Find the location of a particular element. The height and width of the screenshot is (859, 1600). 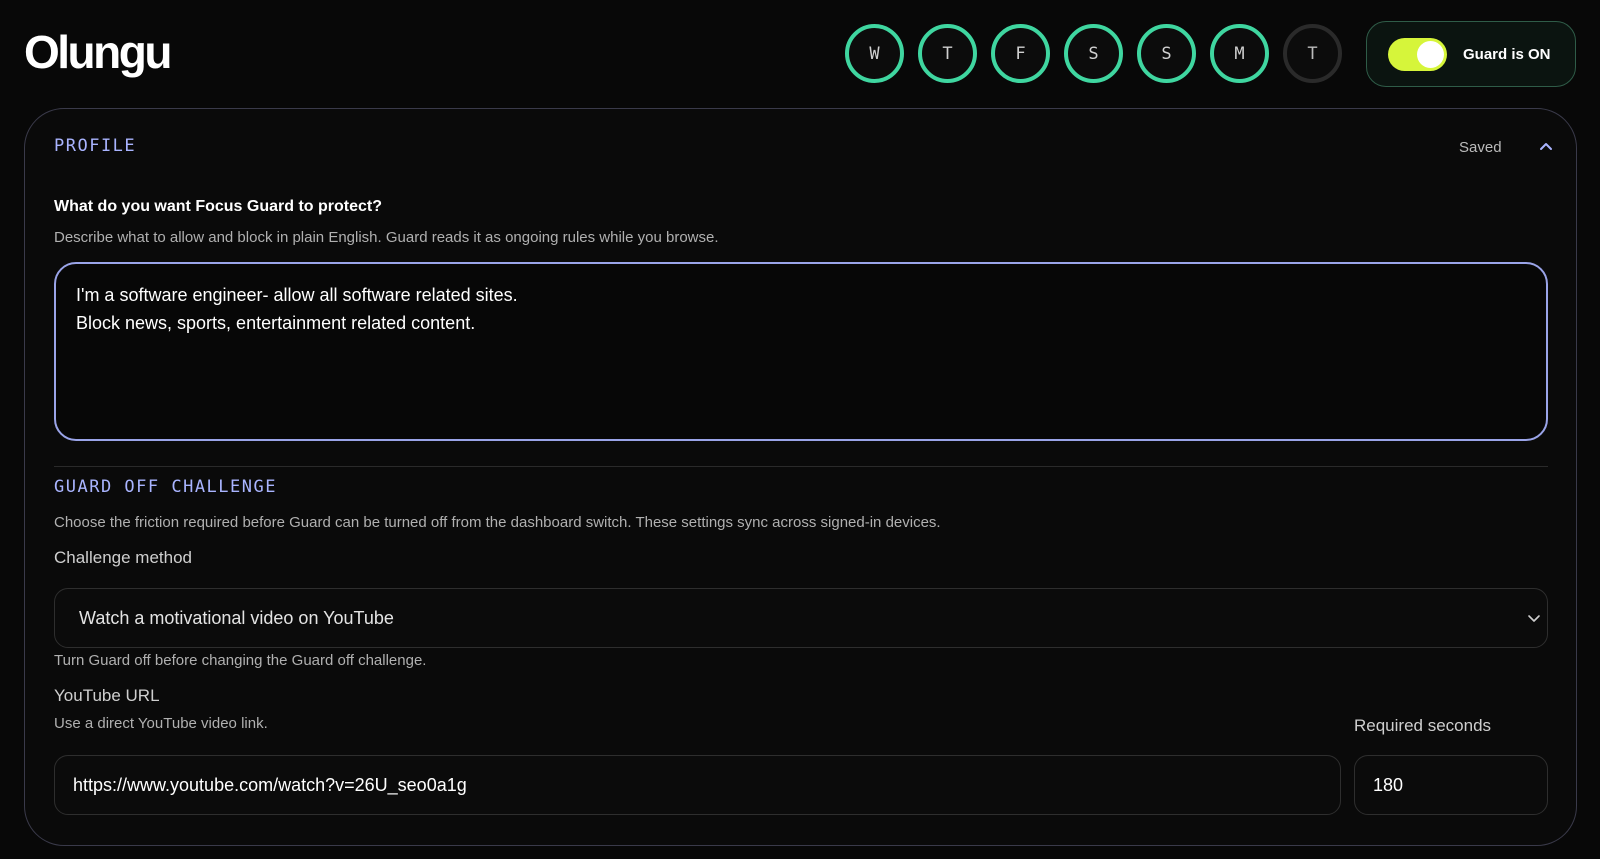

profile-question: What do you want Focus Guard to protect? is located at coordinates (218, 206).